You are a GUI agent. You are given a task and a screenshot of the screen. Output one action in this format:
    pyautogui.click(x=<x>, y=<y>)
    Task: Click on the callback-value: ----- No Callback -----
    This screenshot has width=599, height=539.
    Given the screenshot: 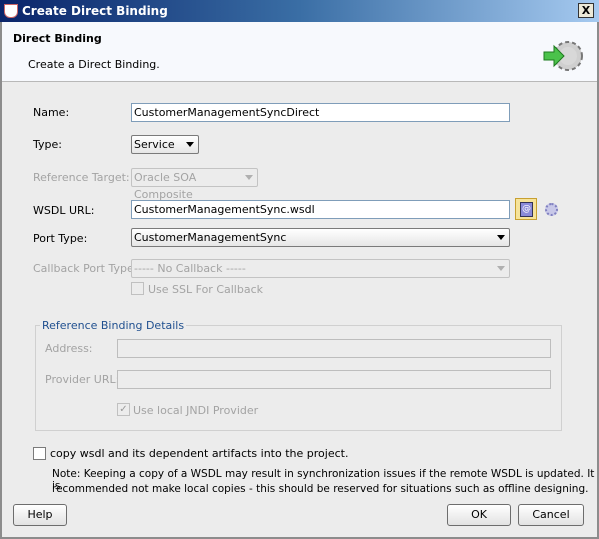 What is the action you would take?
    pyautogui.click(x=190, y=268)
    